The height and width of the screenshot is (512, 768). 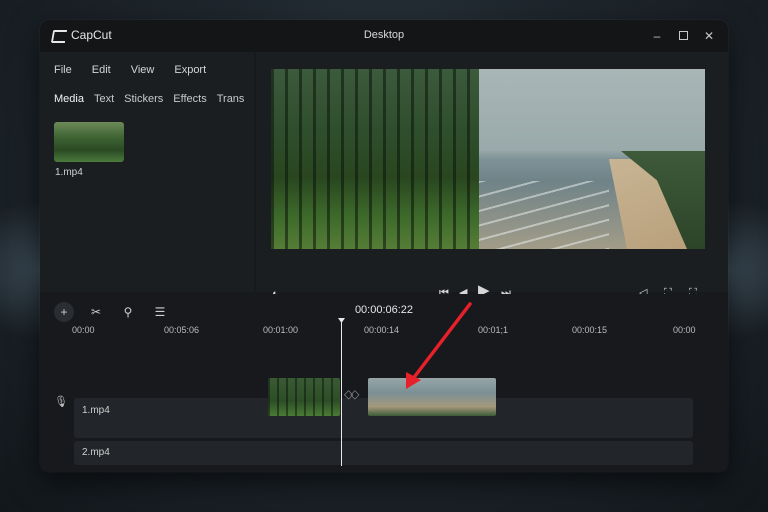 What do you see at coordinates (96, 452) in the screenshot?
I see `track-label: 2.mp4` at bounding box center [96, 452].